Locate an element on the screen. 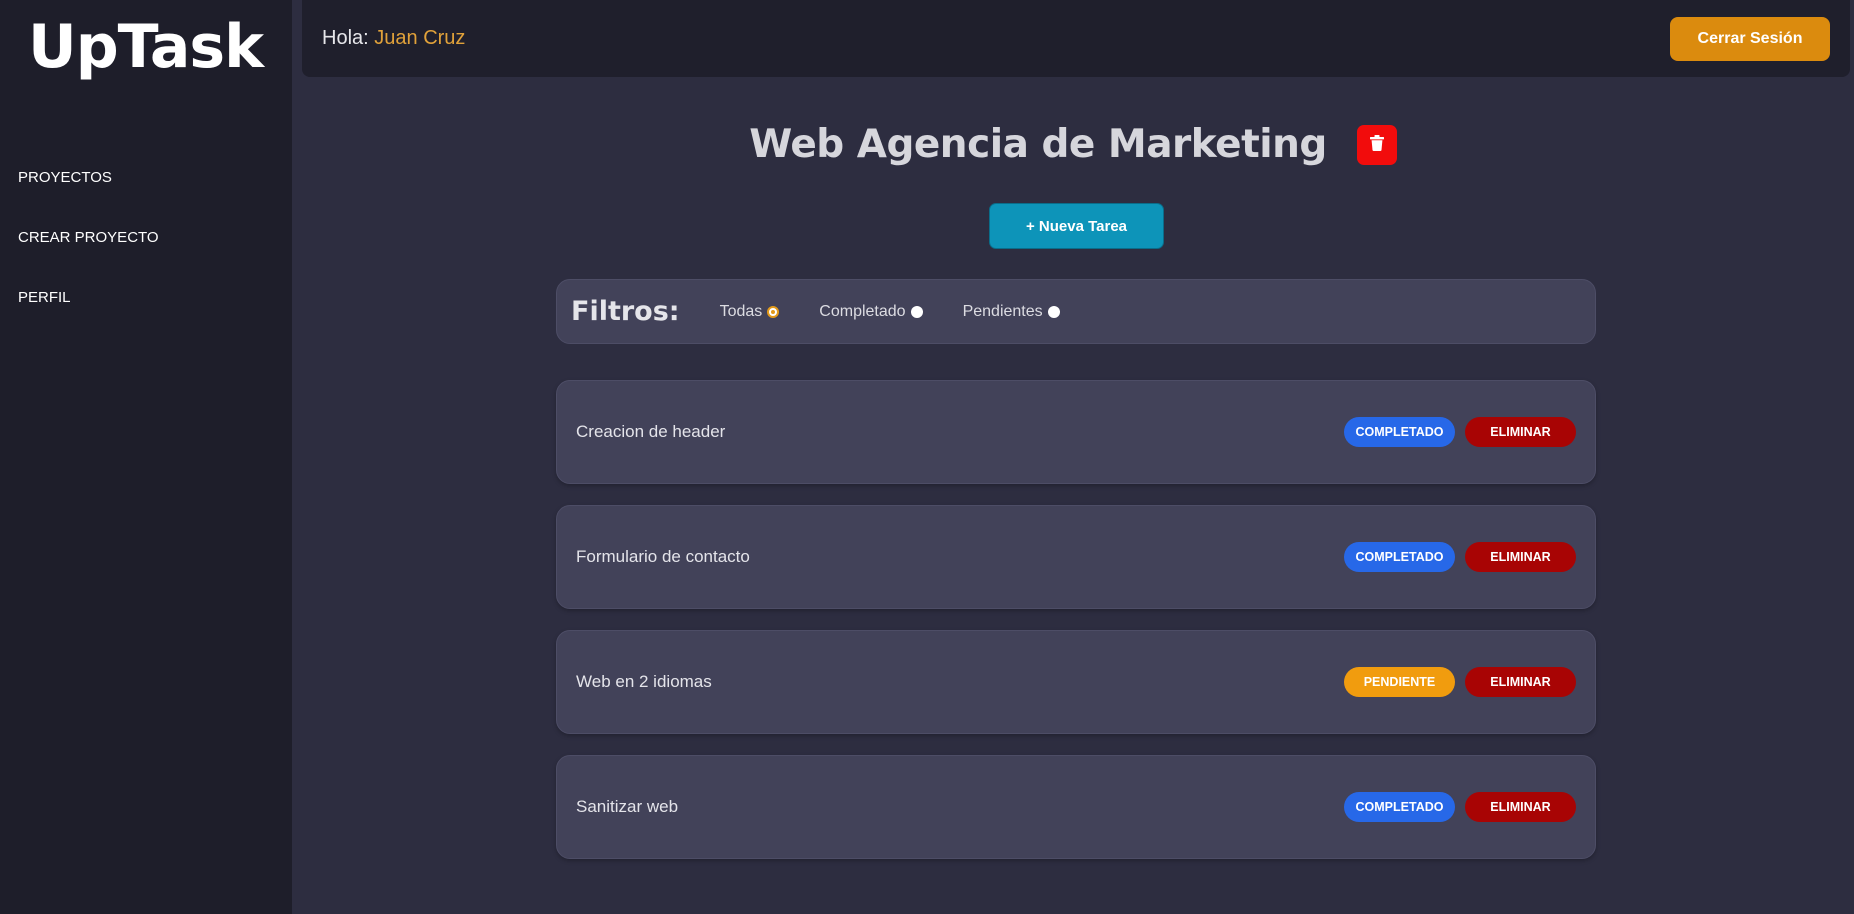 The height and width of the screenshot is (914, 1854). top-bar: Hola: Juan Cruz Cerrar Sesión is located at coordinates (1076, 38).